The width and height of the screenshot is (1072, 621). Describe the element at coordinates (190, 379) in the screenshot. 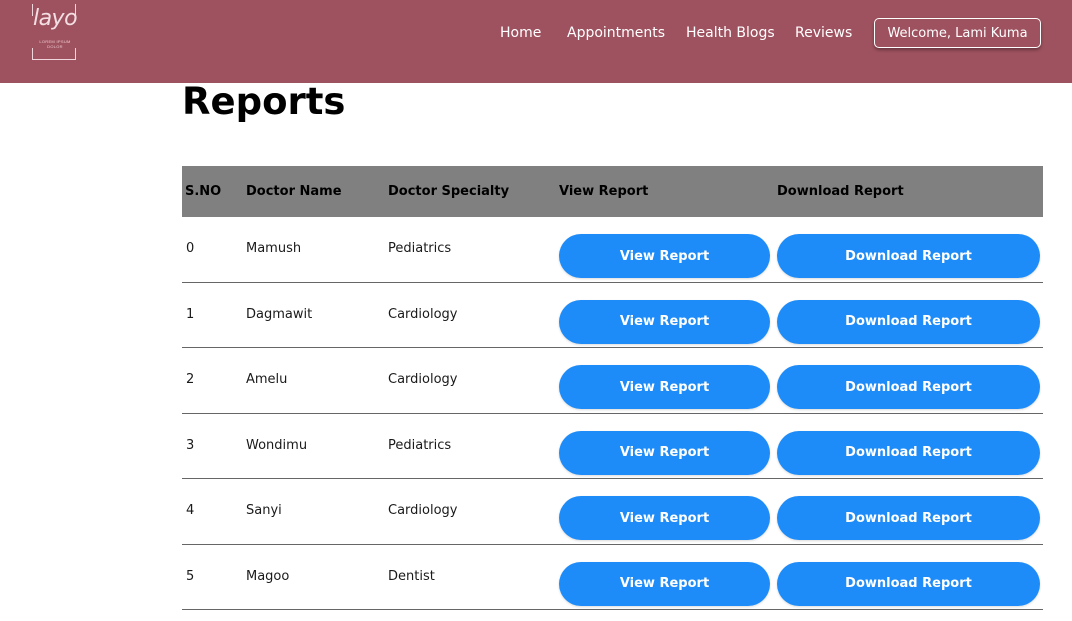

I see `cell-sno: 2` at that location.